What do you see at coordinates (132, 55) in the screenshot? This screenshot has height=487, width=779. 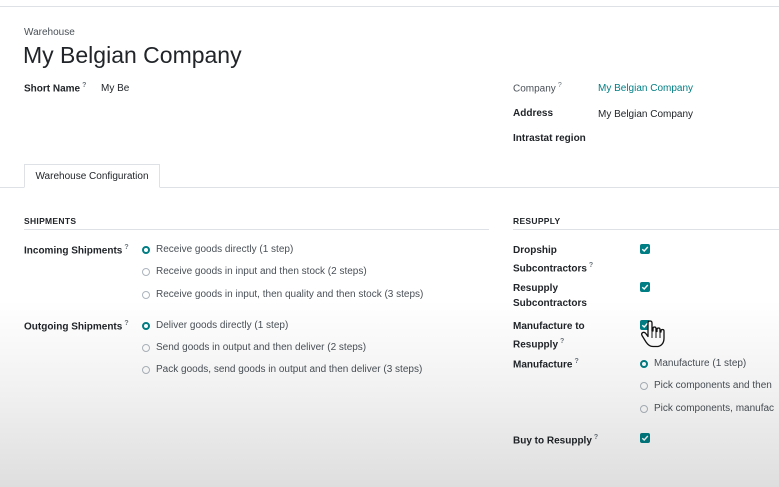 I see `page-title: My Belgian Company` at bounding box center [132, 55].